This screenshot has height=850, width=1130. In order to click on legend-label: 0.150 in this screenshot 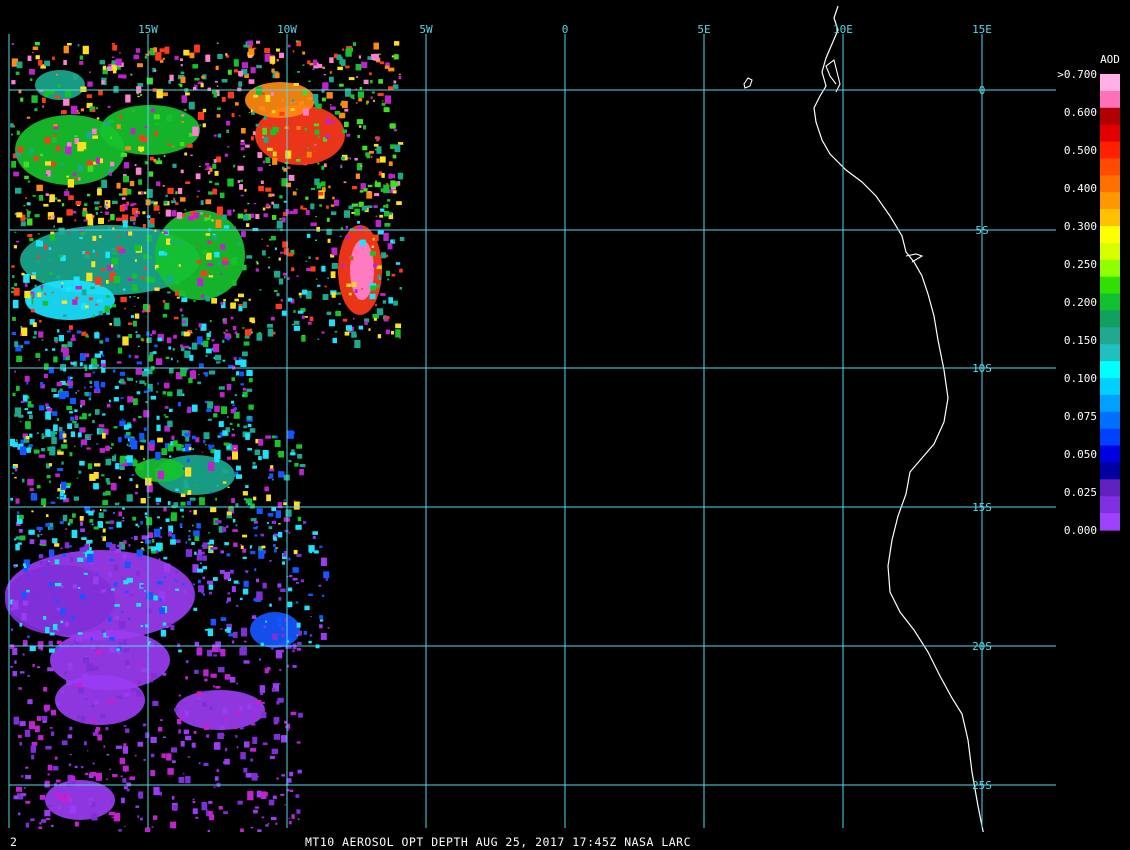, I will do `click(1080, 340)`.